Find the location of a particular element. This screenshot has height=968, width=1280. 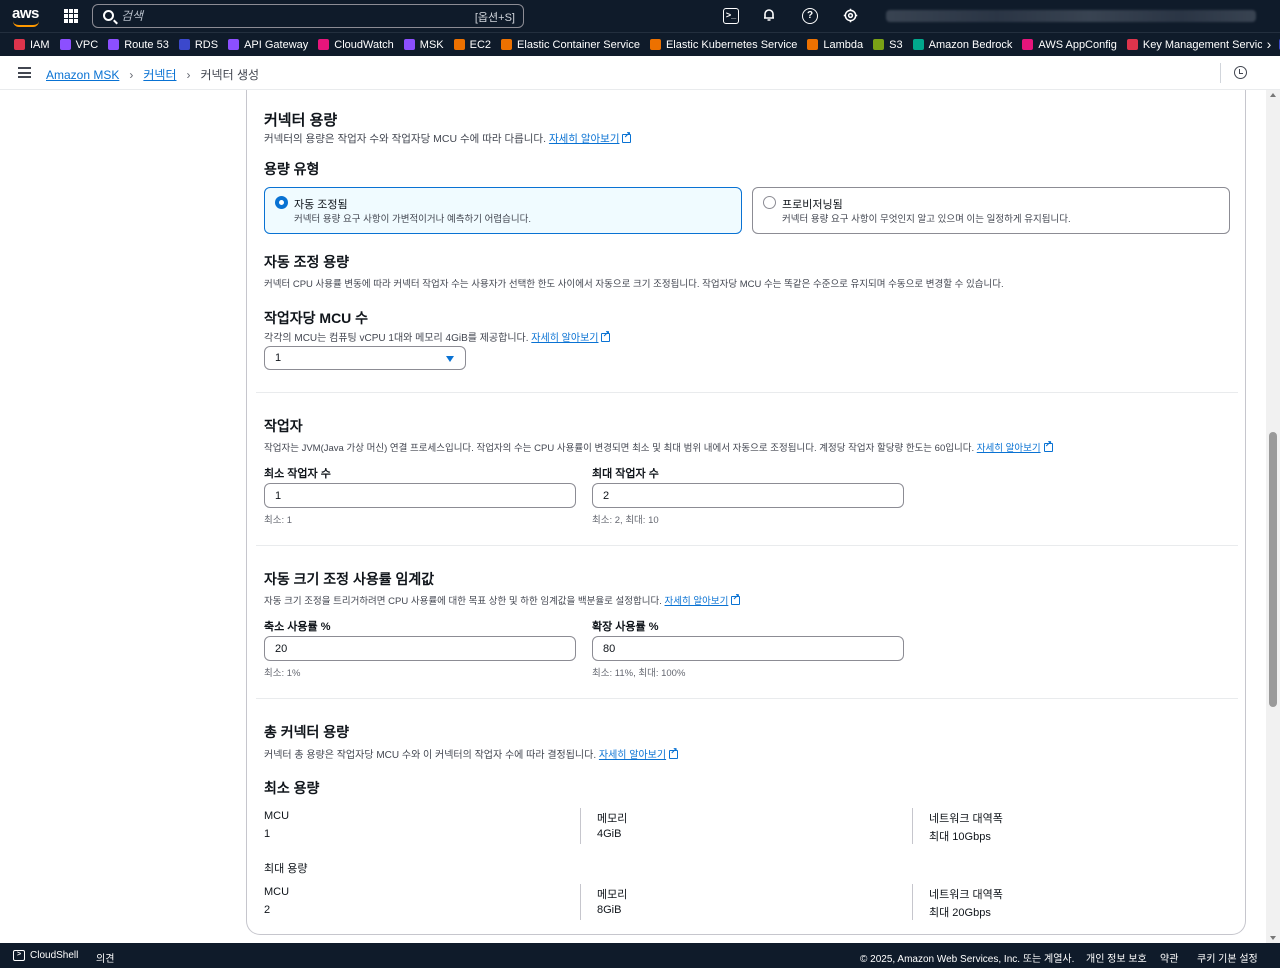

services-grid-icon is located at coordinates (71, 16).